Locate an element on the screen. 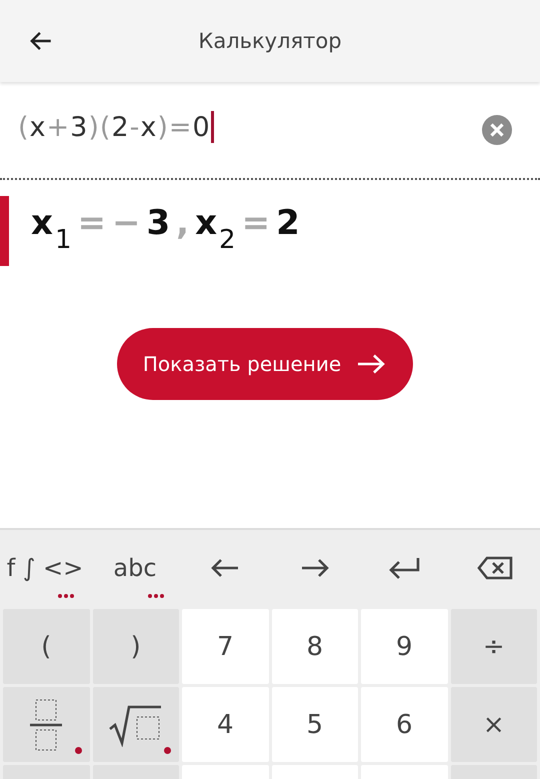 This screenshot has width=540, height=779. keypad-key: 4 is located at coordinates (225, 724).